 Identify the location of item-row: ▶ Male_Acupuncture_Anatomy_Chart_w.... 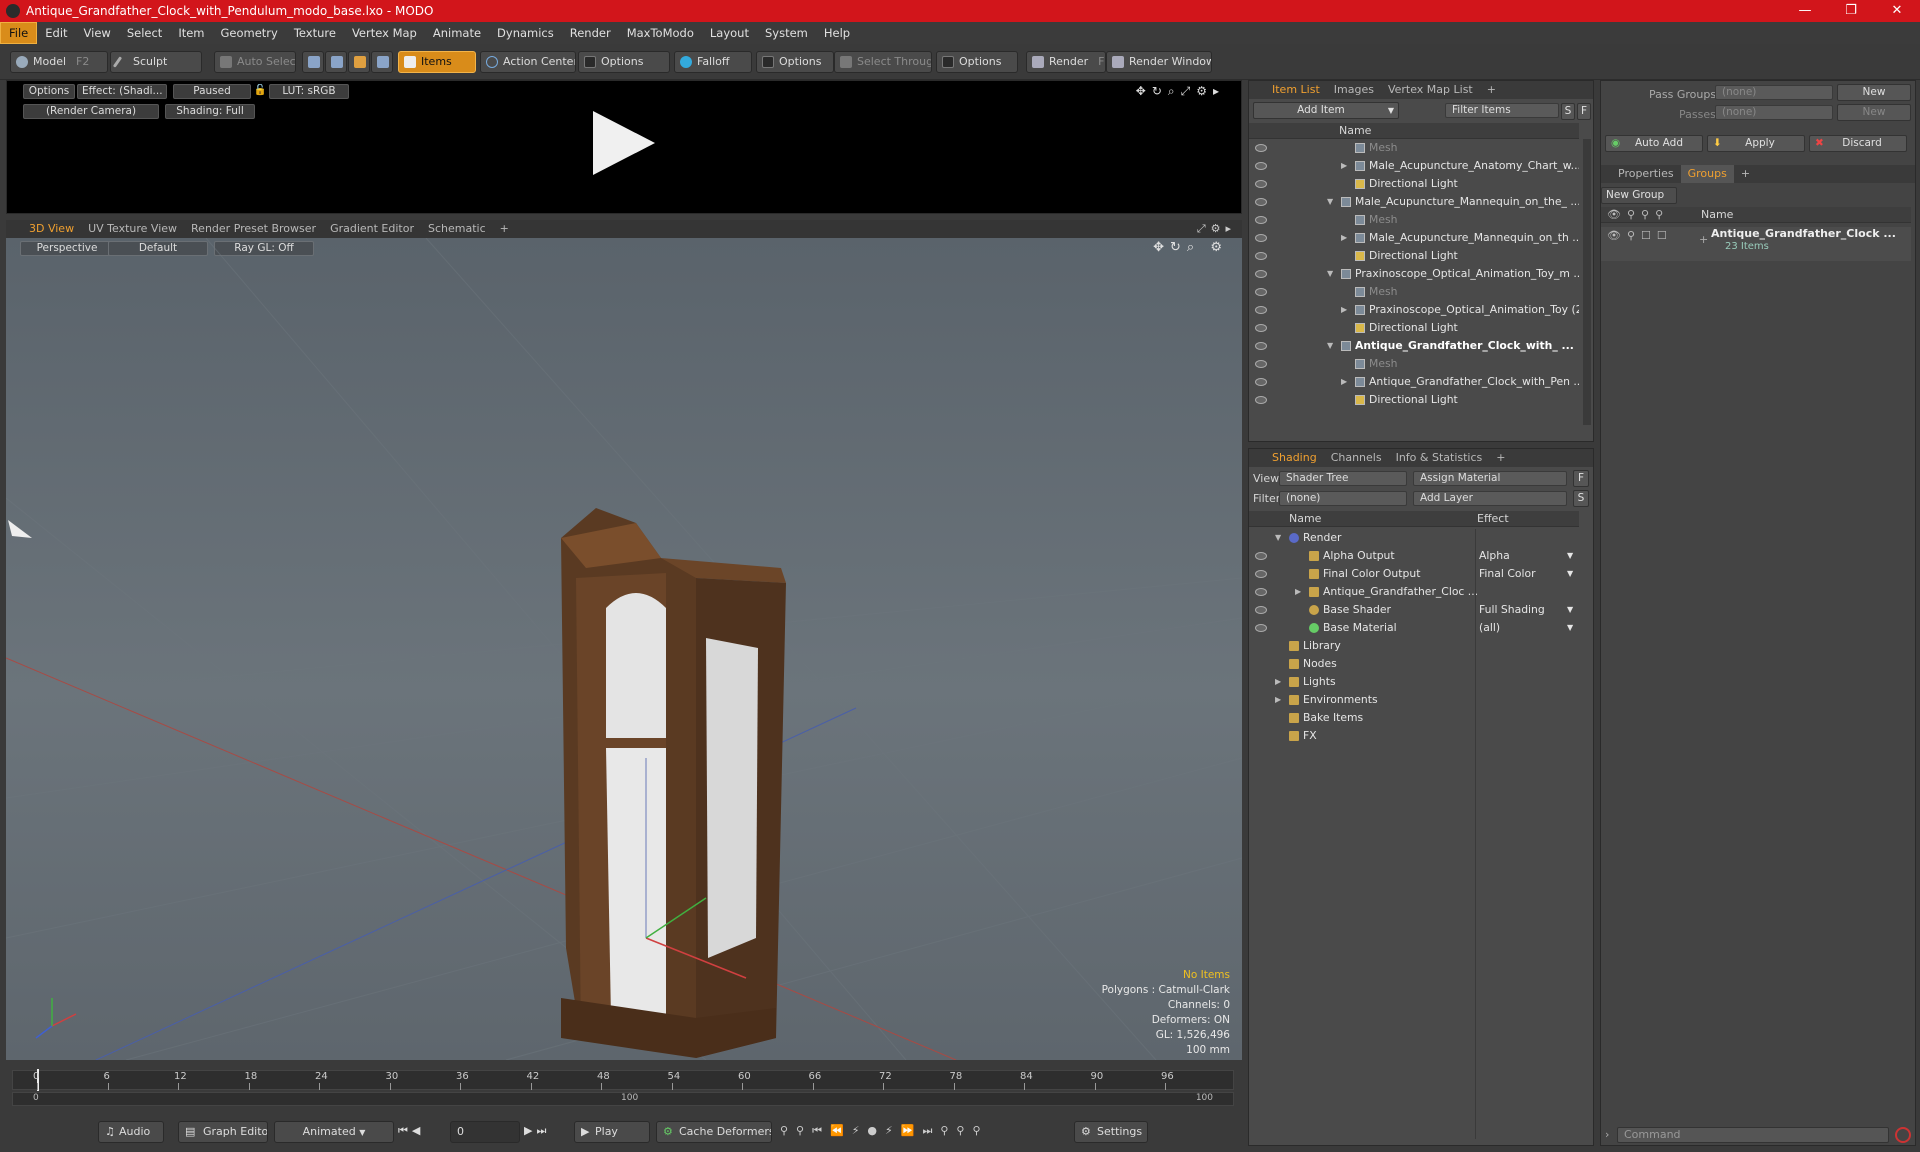
(1414, 166).